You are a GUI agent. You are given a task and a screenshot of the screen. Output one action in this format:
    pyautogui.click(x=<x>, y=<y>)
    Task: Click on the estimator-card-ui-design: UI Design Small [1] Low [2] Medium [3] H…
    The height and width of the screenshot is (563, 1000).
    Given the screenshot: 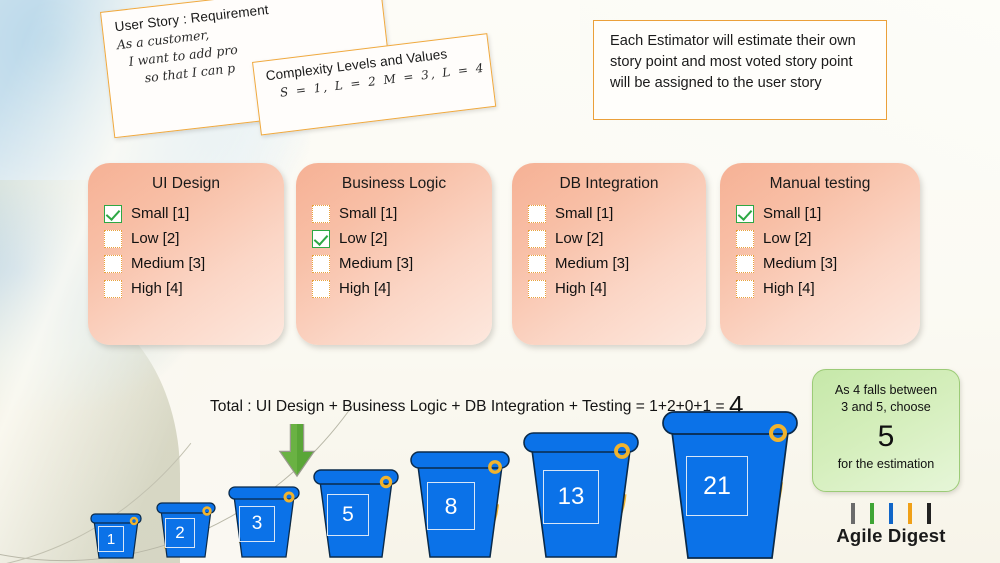 What is the action you would take?
    pyautogui.click(x=186, y=254)
    